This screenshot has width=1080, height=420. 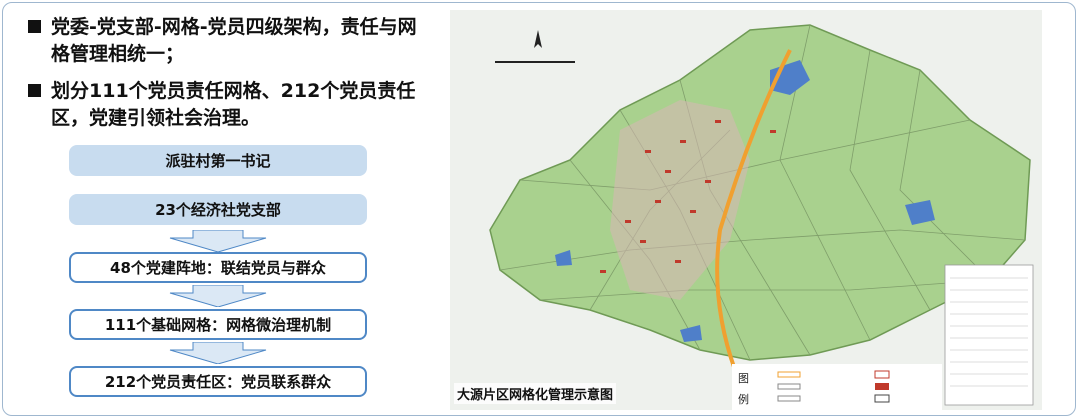 What do you see at coordinates (218, 381) in the screenshot?
I see `level-box-responsibility-areas: 212个党员责任区：党员联系群众` at bounding box center [218, 381].